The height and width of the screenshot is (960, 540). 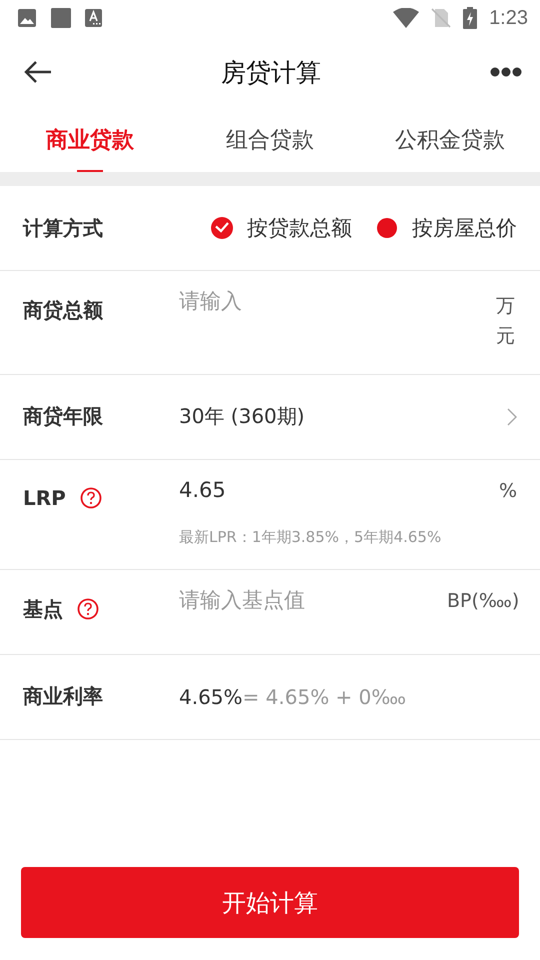 What do you see at coordinates (470, 18) in the screenshot?
I see `battery-icon` at bounding box center [470, 18].